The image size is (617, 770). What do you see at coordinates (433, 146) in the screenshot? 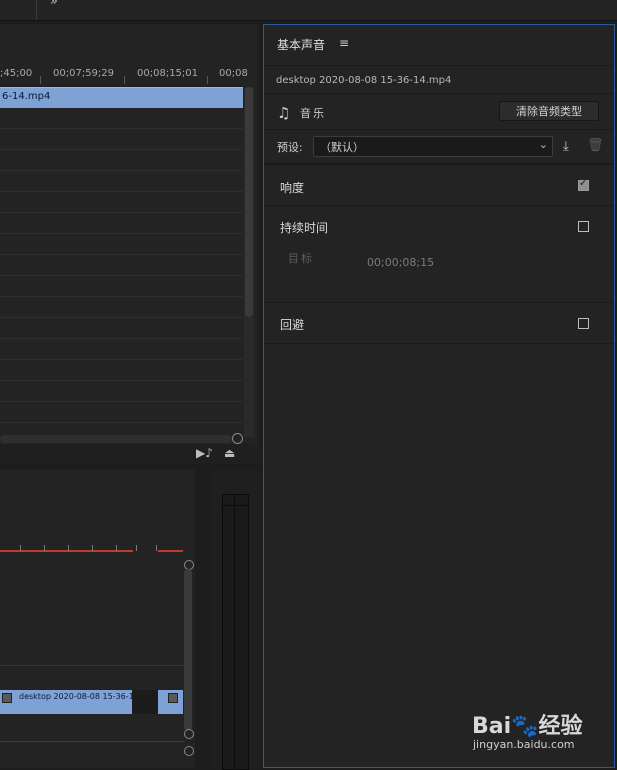
I see `preset-dropdown: （默认） ⌄` at bounding box center [433, 146].